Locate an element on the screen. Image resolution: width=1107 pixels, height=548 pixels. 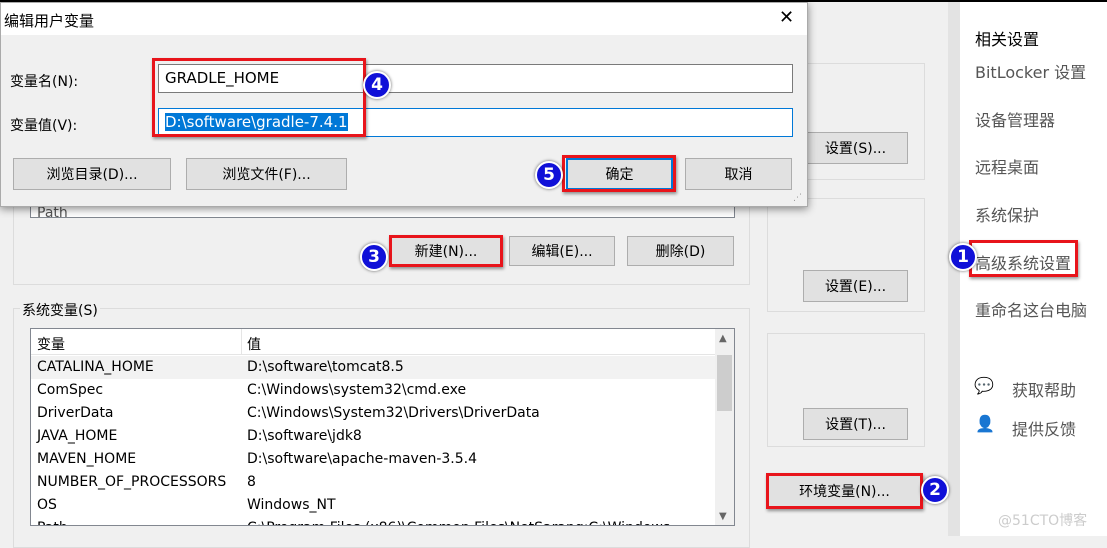
variable-value-cell: D:\software\jdk8 is located at coordinates (304, 436).